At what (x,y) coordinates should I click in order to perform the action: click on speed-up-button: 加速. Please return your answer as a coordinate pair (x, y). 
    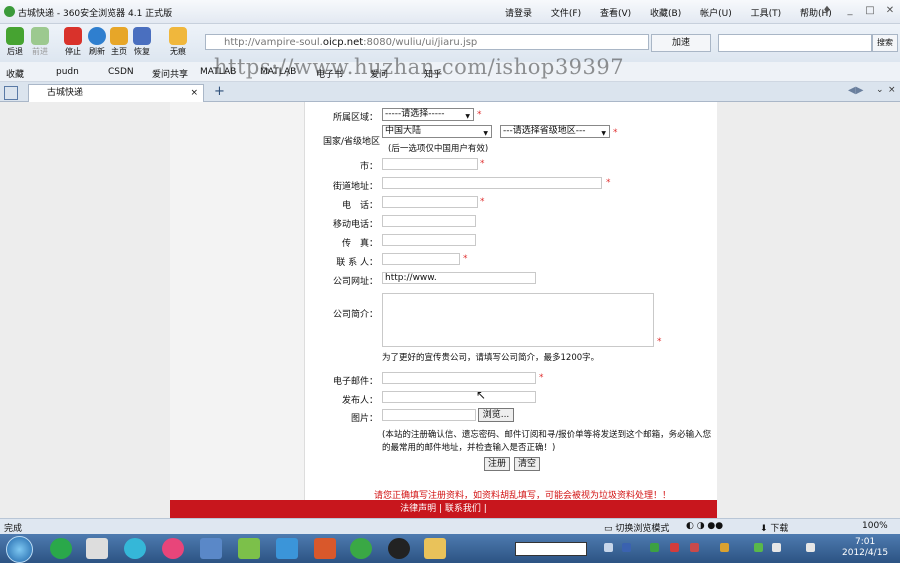
    Looking at the image, I should click on (681, 43).